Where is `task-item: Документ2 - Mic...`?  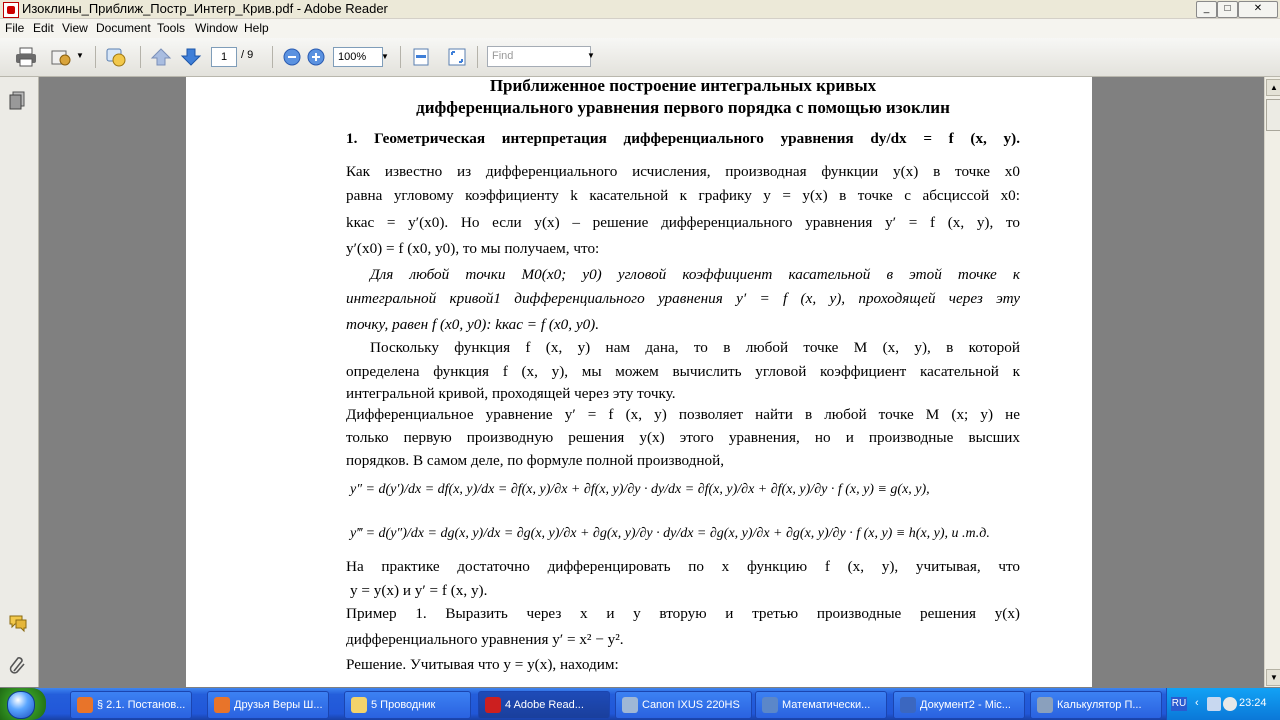
task-item: Документ2 - Mic... is located at coordinates (959, 705).